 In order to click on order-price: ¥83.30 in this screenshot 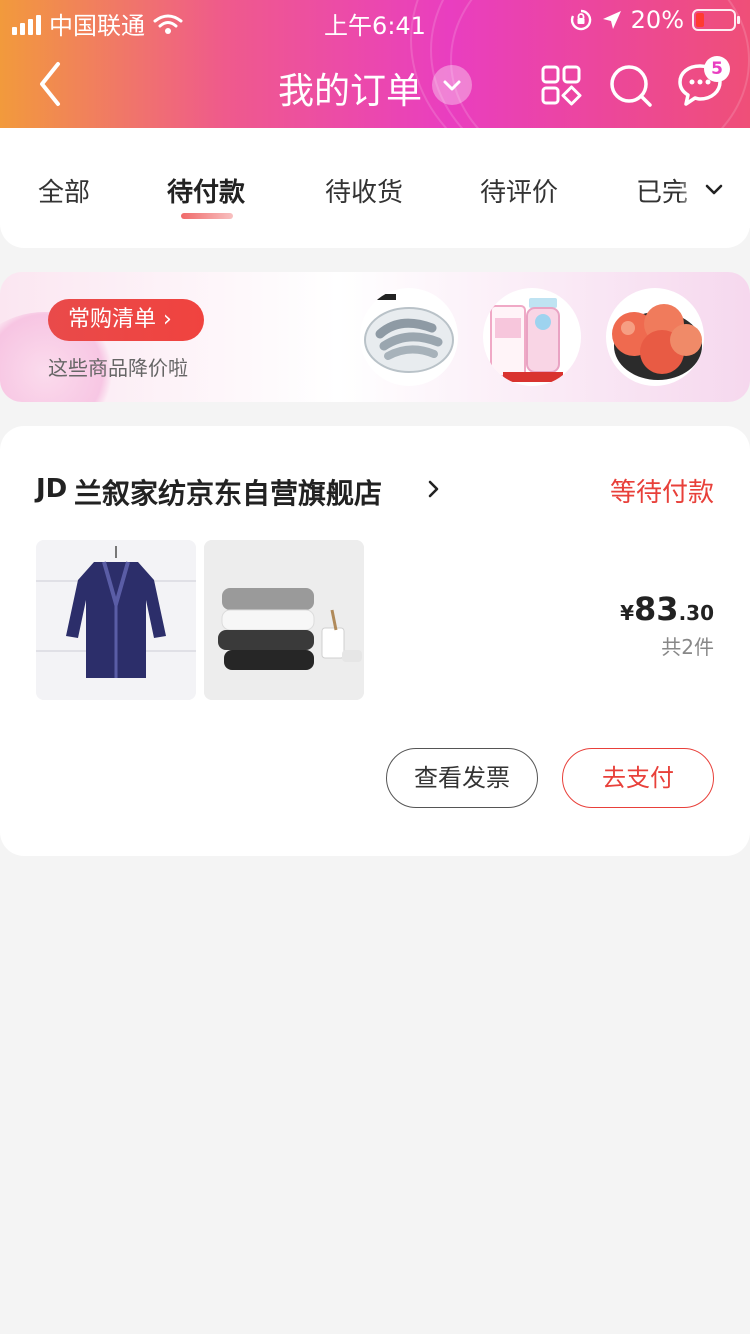, I will do `click(667, 609)`.